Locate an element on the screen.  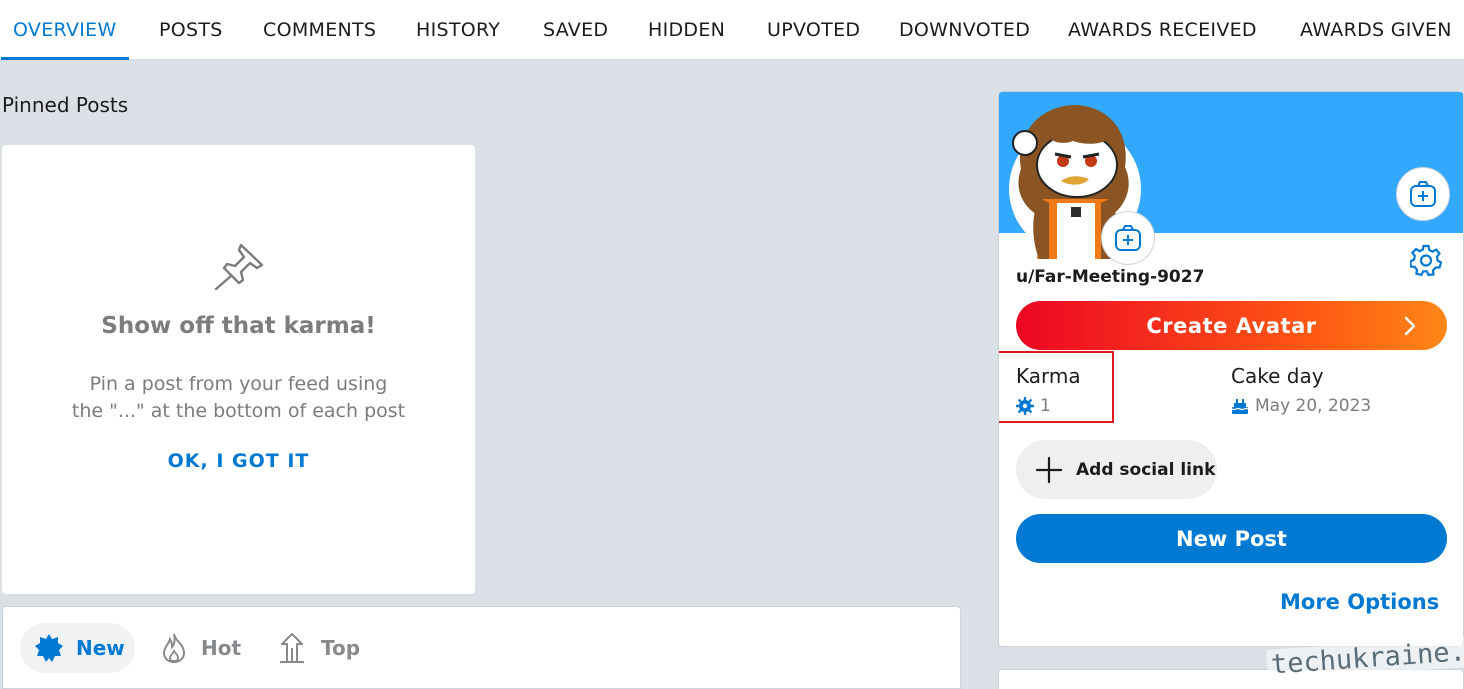
sort-hot-label: Hot is located at coordinates (221, 648).